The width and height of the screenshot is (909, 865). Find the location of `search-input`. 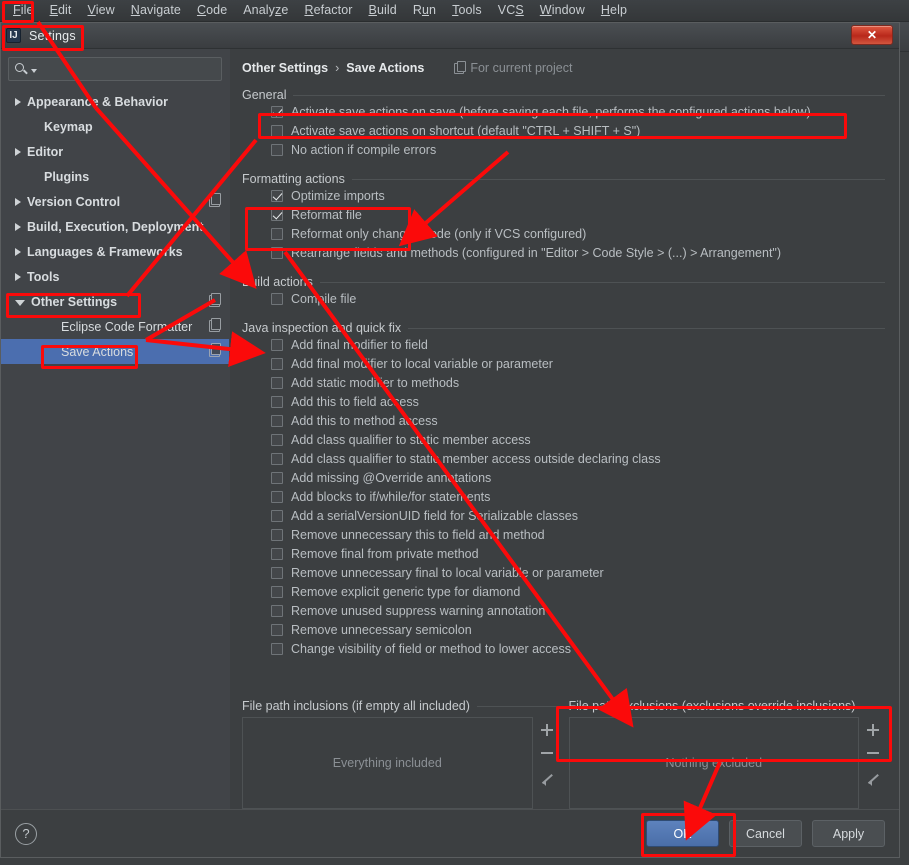

search-input is located at coordinates (129, 69).